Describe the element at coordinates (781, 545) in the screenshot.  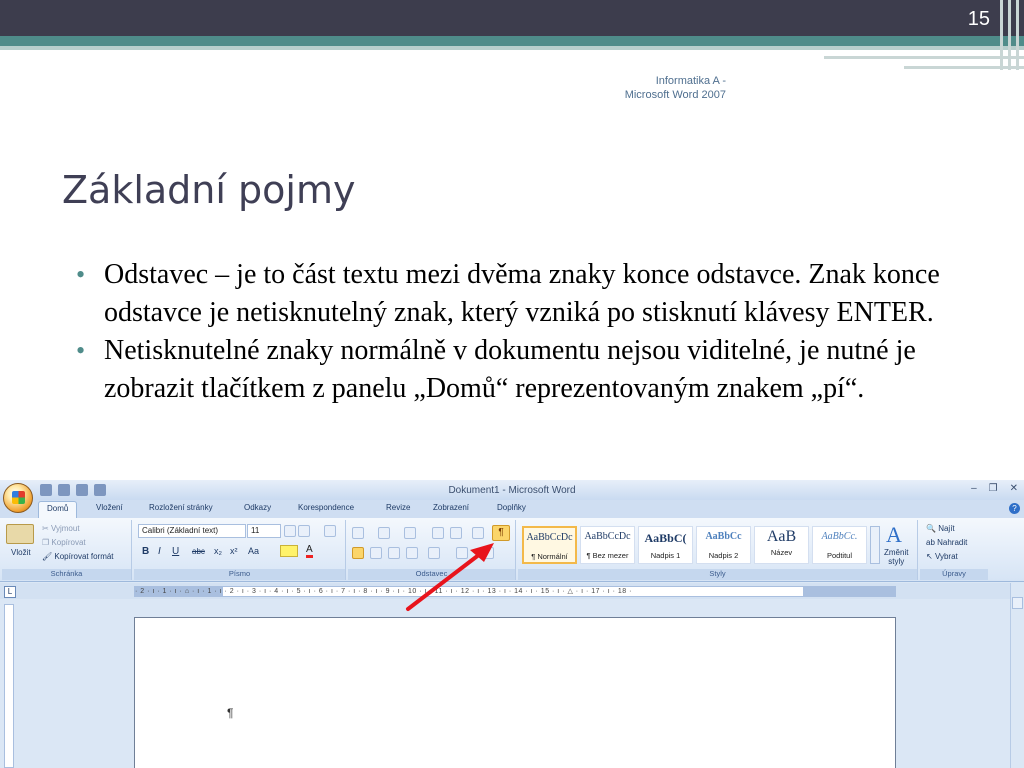
I see `style-title: AaB Název` at that location.